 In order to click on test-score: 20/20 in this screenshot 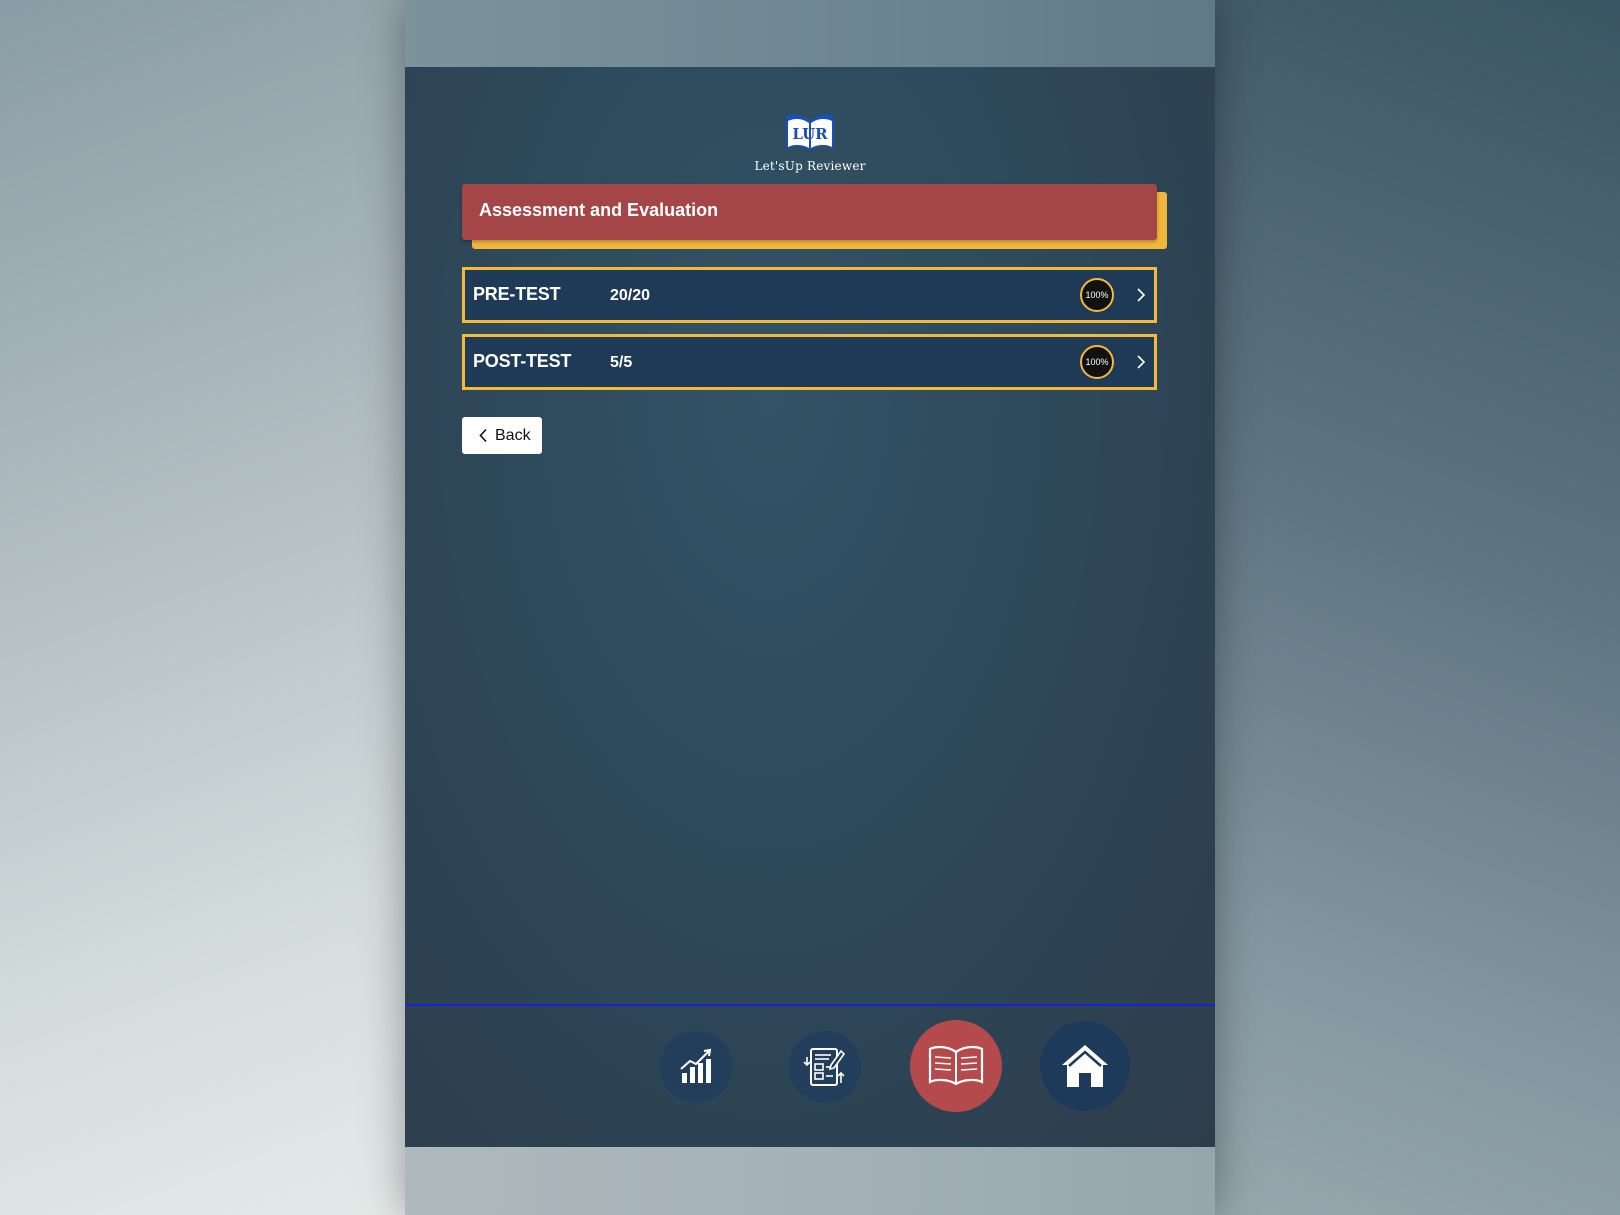, I will do `click(630, 295)`.